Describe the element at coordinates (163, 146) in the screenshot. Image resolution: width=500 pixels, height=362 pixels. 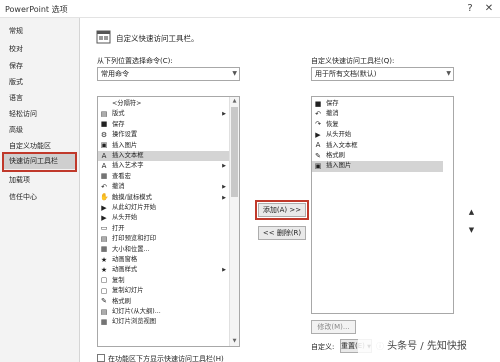
I see `command-row: ▣ 插入图片` at that location.